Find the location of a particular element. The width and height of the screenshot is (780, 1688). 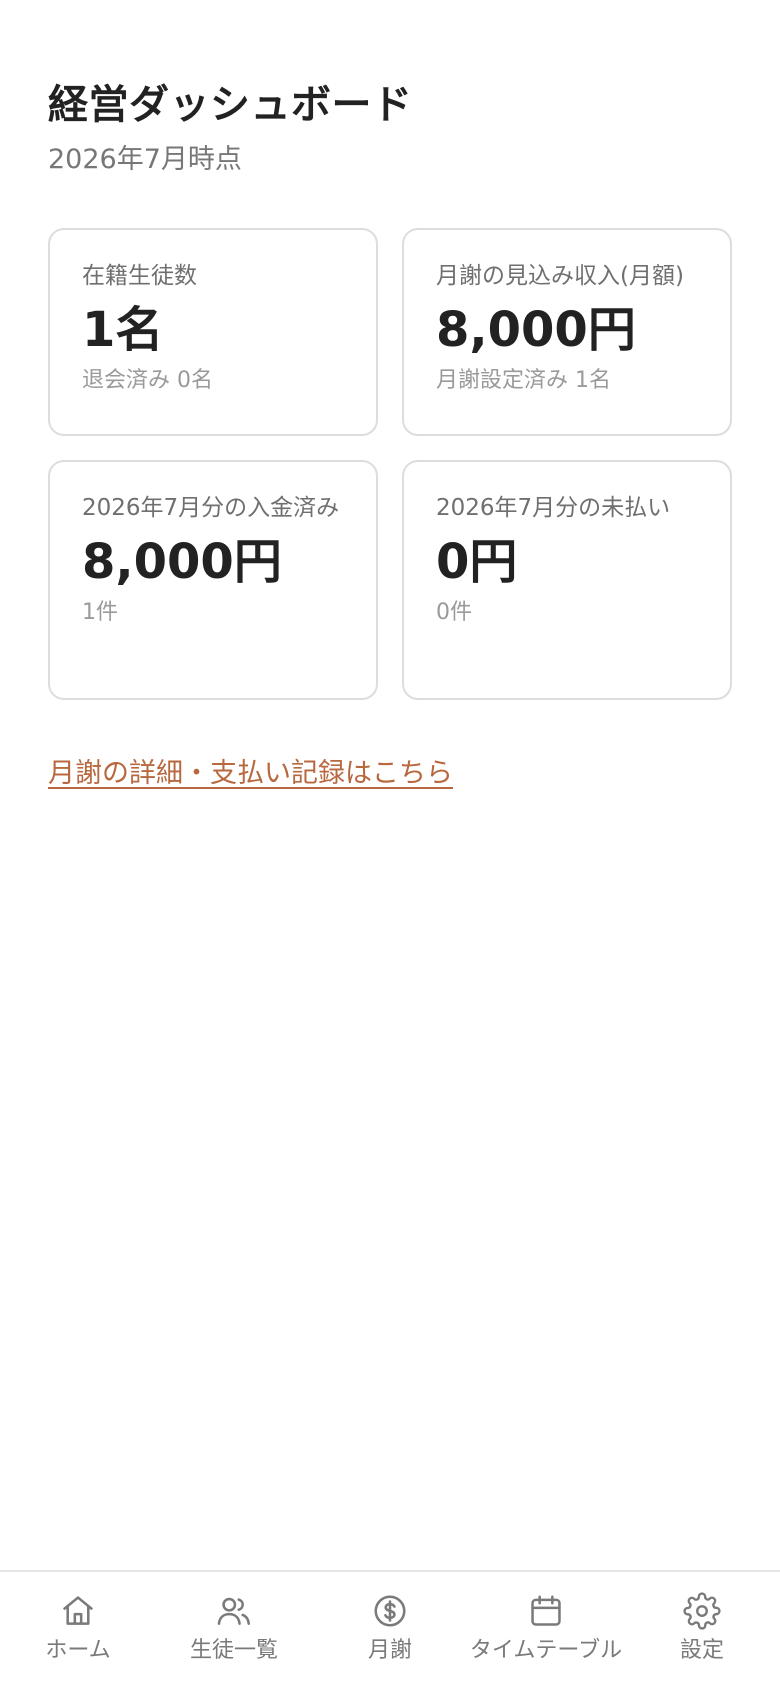

stat-sub: 月謝設定済み 1名 is located at coordinates (523, 380).